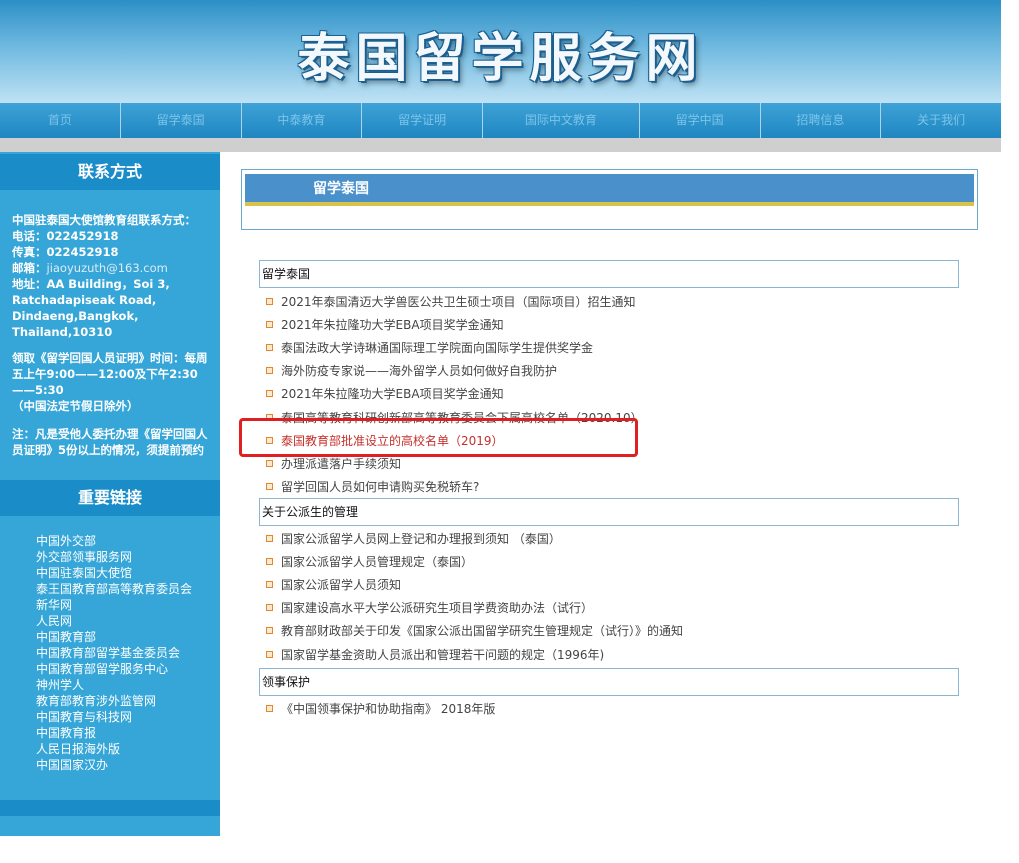  I want to click on article-title: 留学回国人员如何申请购买免税轿车?, so click(380, 486).